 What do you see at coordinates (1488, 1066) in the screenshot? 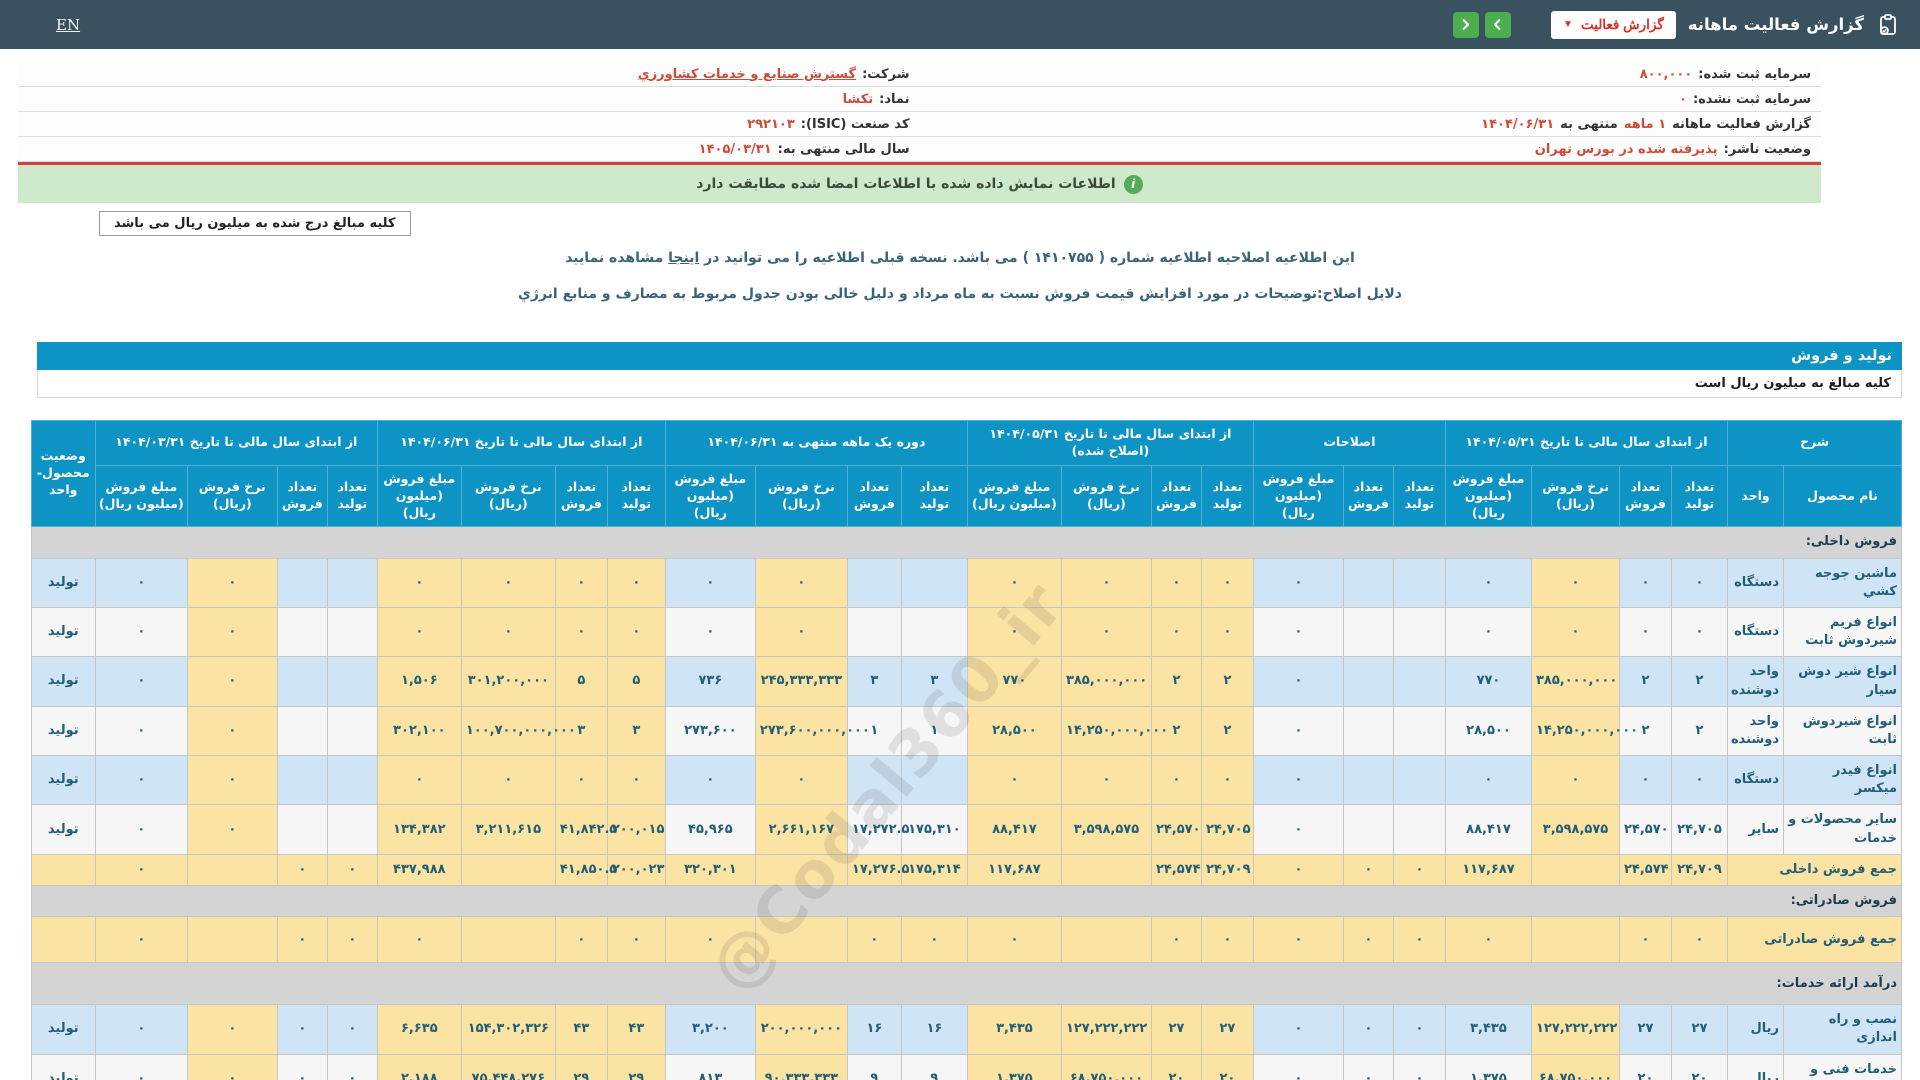
I see `numeric-cell: ۱,۳۷۵` at bounding box center [1488, 1066].